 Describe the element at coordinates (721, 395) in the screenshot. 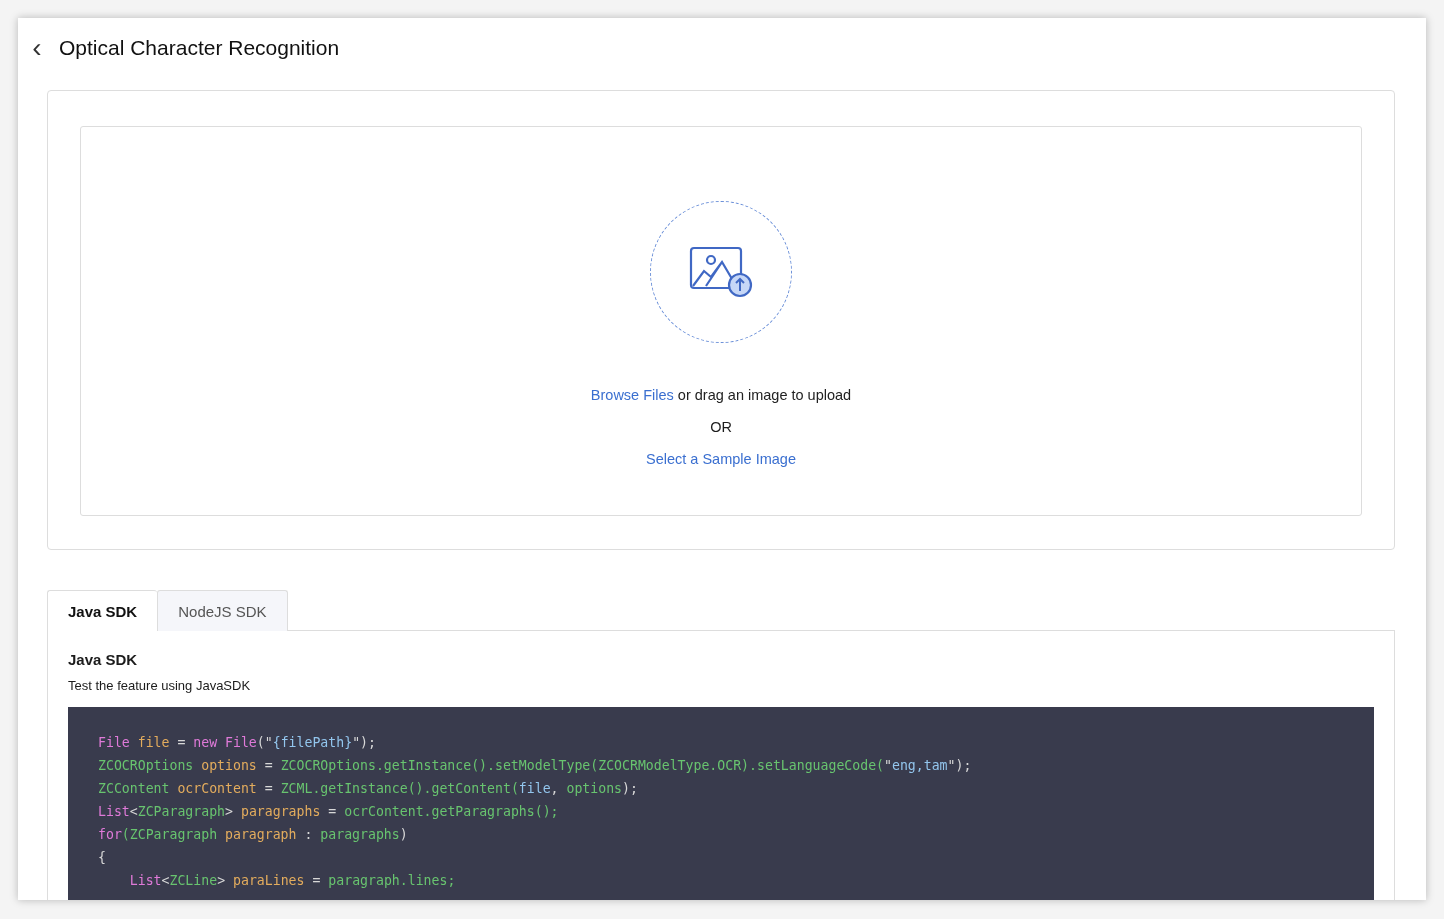

I see `upload-prompt: Browse Files or drag an image to upload` at that location.